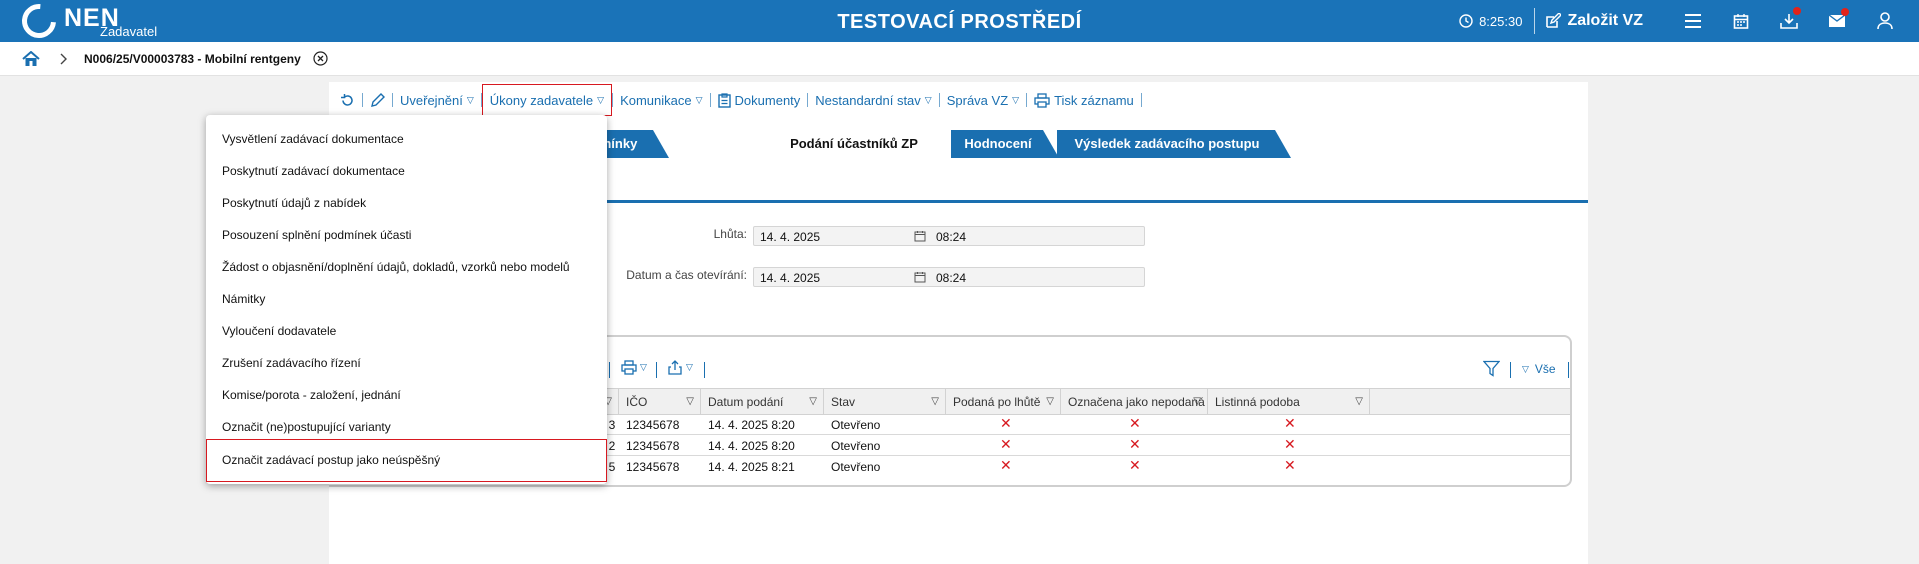 The image size is (1919, 564). Describe the element at coordinates (437, 100) in the screenshot. I see `publish-menu: Uveřejnění ▽` at that location.